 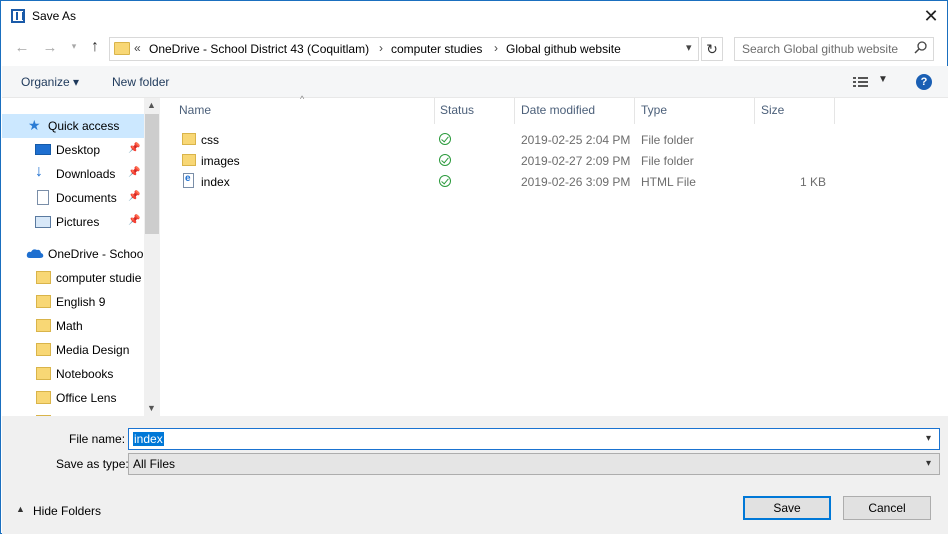 What do you see at coordinates (151, 105) in the screenshot?
I see `scroll-up-arrow-icon: ▲` at bounding box center [151, 105].